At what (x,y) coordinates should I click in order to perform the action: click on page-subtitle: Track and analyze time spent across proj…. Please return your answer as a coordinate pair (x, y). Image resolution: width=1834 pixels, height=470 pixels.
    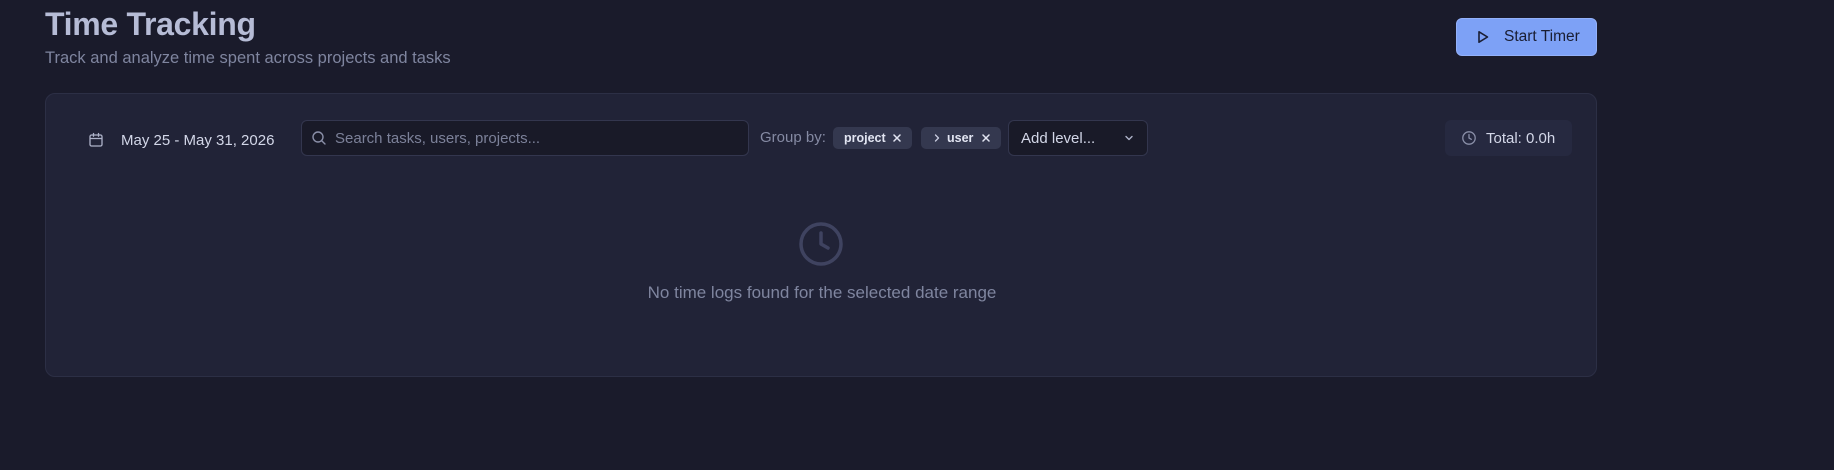
    Looking at the image, I should click on (248, 58).